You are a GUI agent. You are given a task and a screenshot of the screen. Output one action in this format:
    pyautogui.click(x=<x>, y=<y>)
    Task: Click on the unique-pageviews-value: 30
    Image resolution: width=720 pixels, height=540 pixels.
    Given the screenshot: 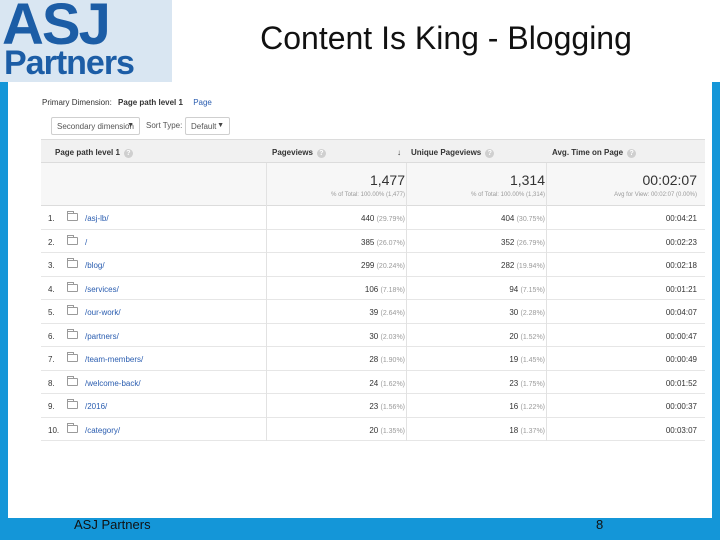 What is the action you would take?
    pyautogui.click(x=514, y=312)
    